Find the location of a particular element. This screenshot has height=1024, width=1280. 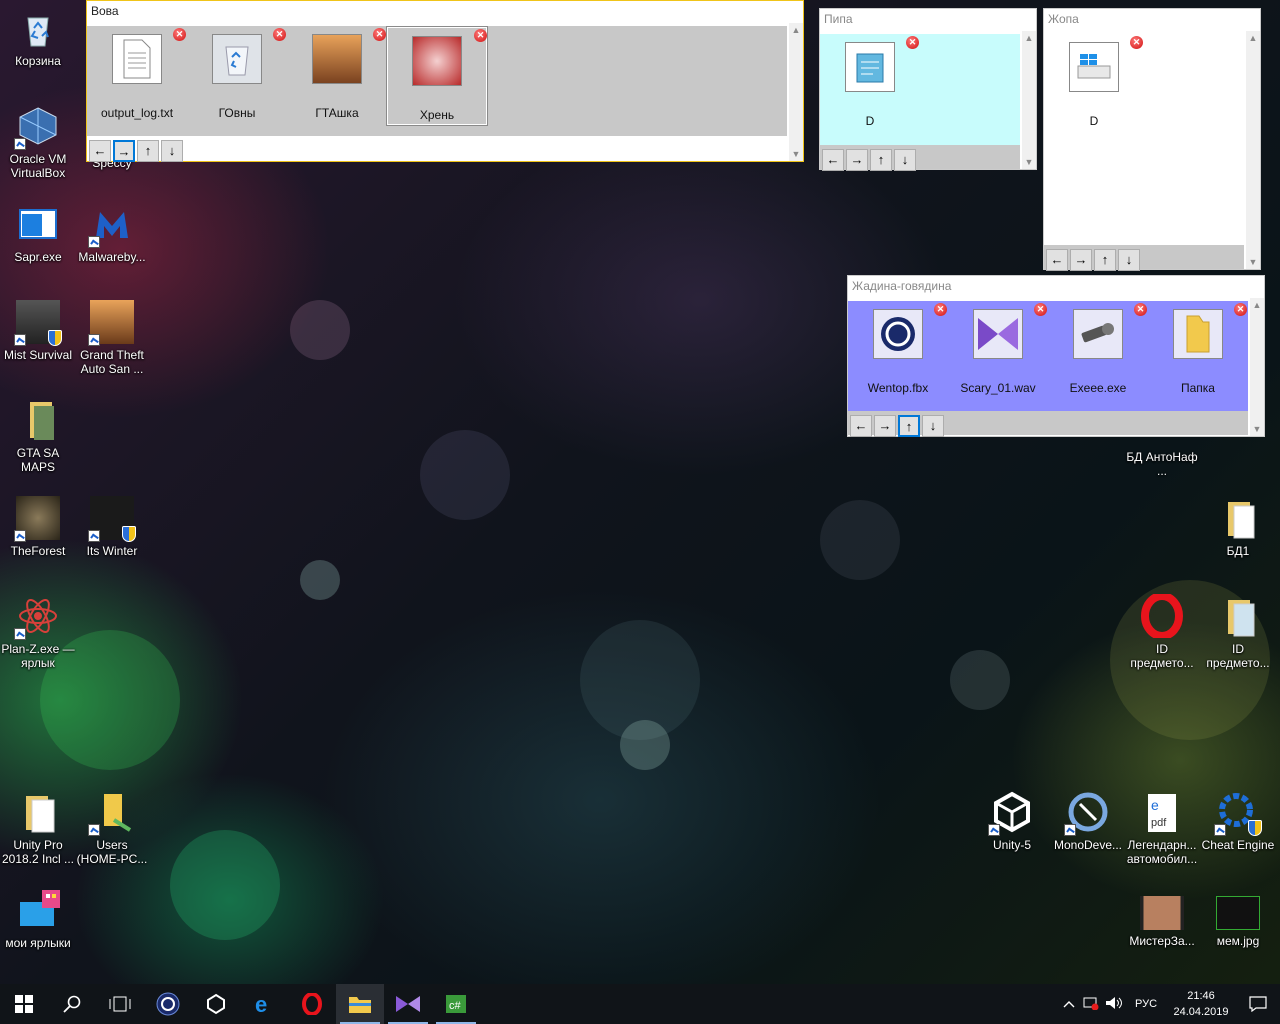

desktop-icon-label: мем.jpg is located at coordinates (1238, 941).